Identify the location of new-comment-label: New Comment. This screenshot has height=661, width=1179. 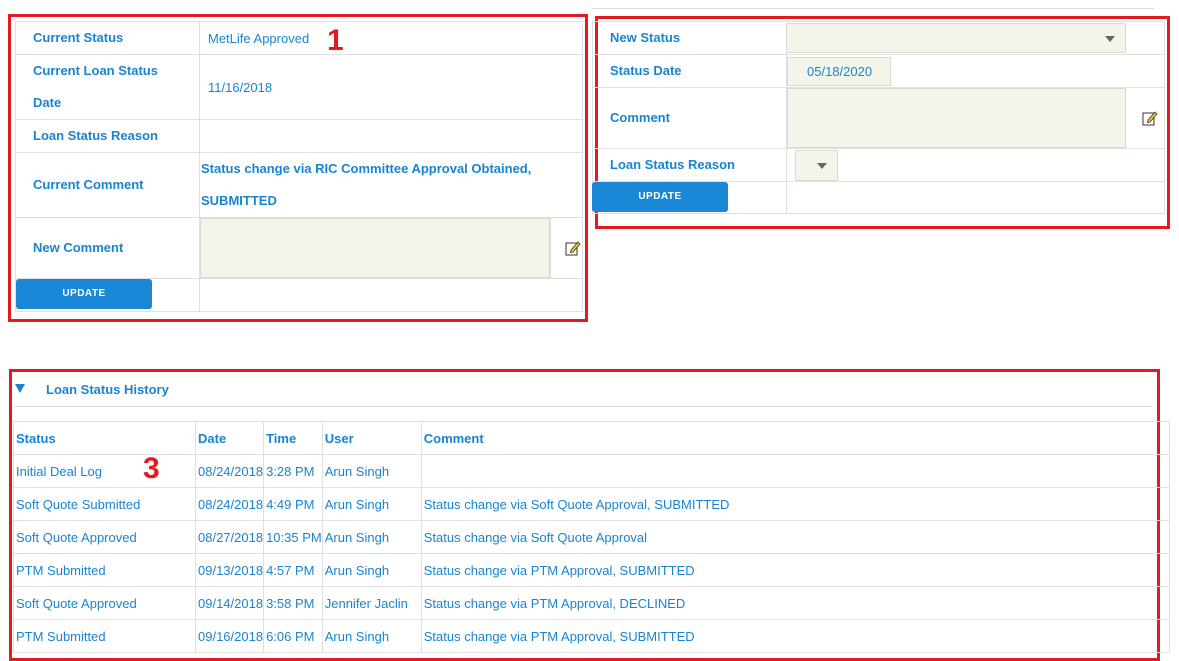
(107, 248).